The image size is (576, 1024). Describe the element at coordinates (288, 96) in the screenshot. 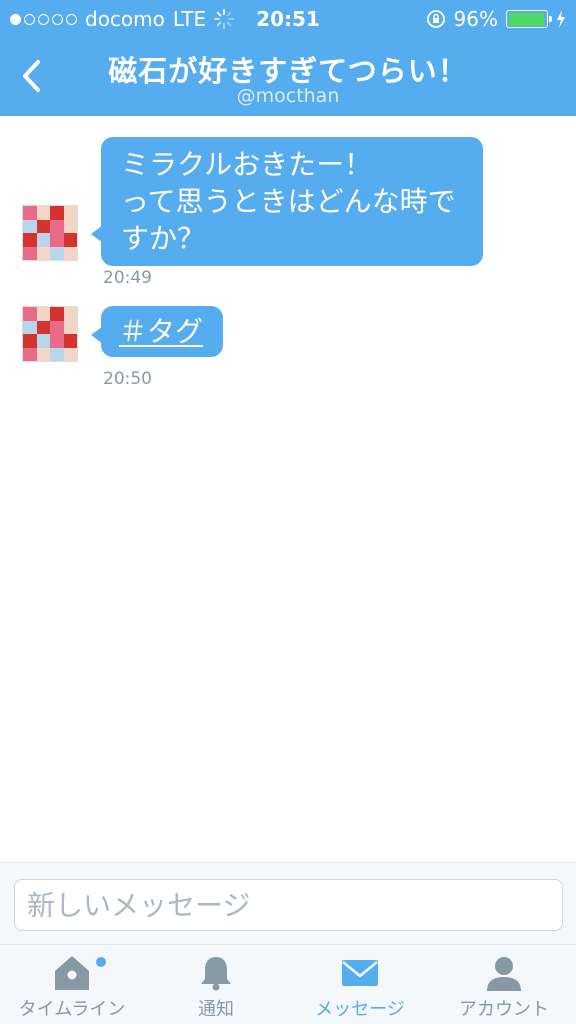

I see `conversation-username: @mocthan` at that location.